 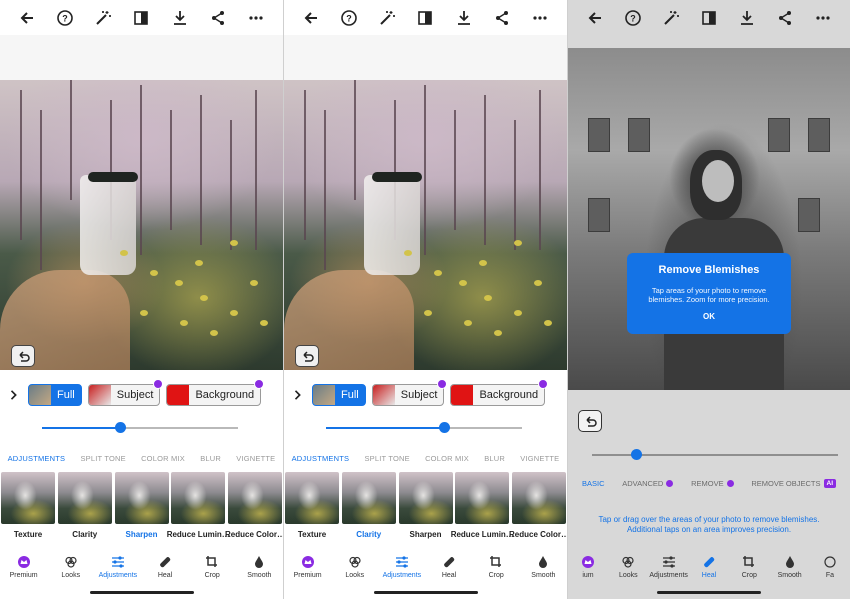 I want to click on brush-size-slider, so click(x=715, y=454).